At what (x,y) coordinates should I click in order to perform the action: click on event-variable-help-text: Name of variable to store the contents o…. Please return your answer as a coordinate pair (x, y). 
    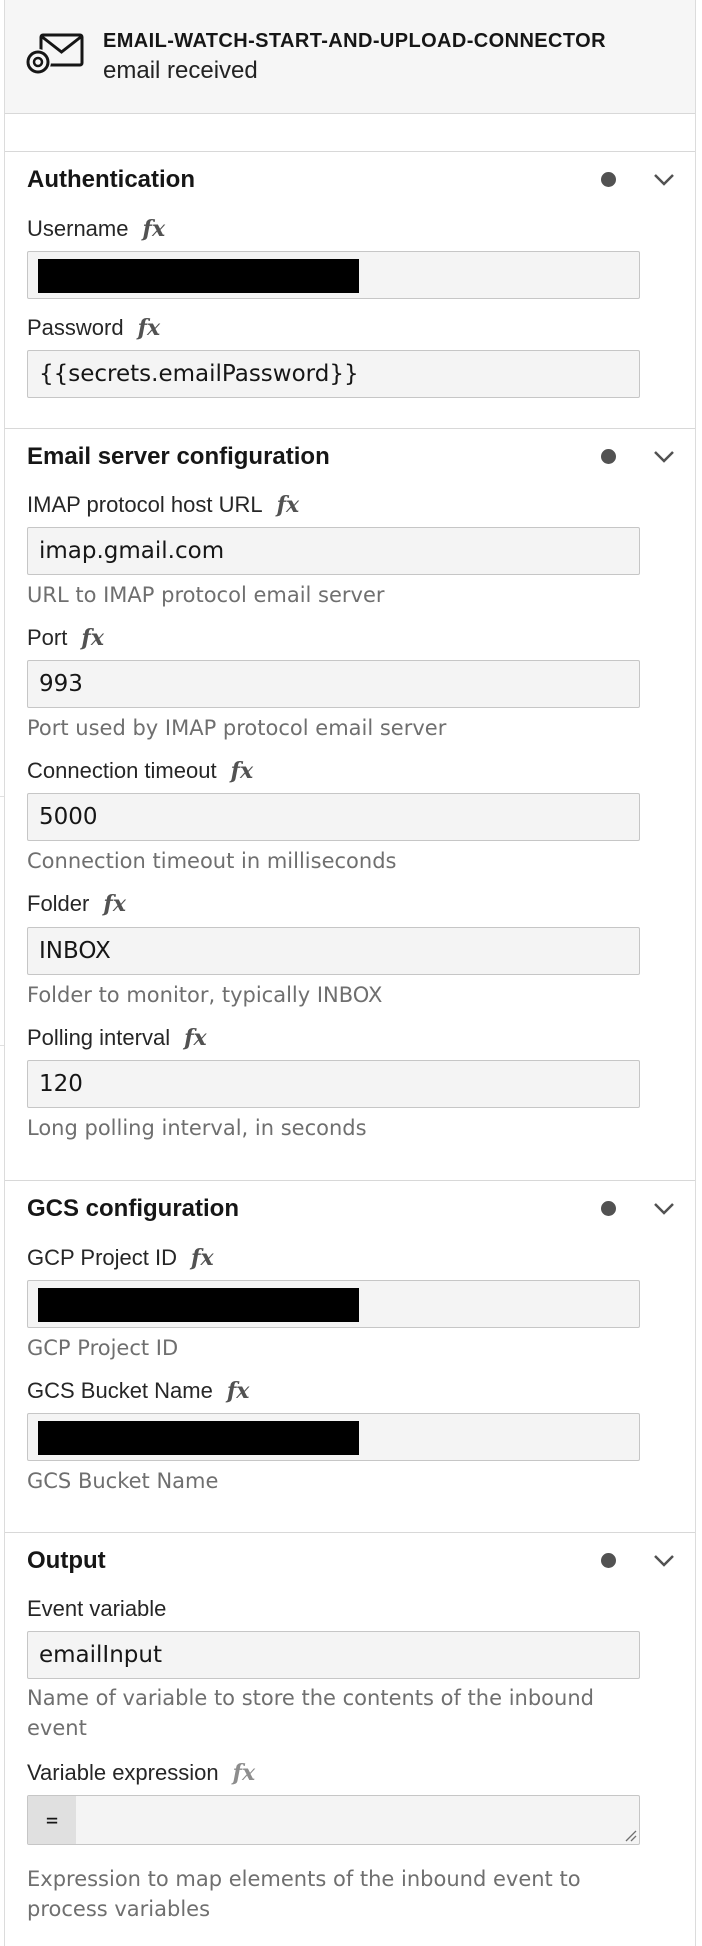
    Looking at the image, I should click on (310, 1713).